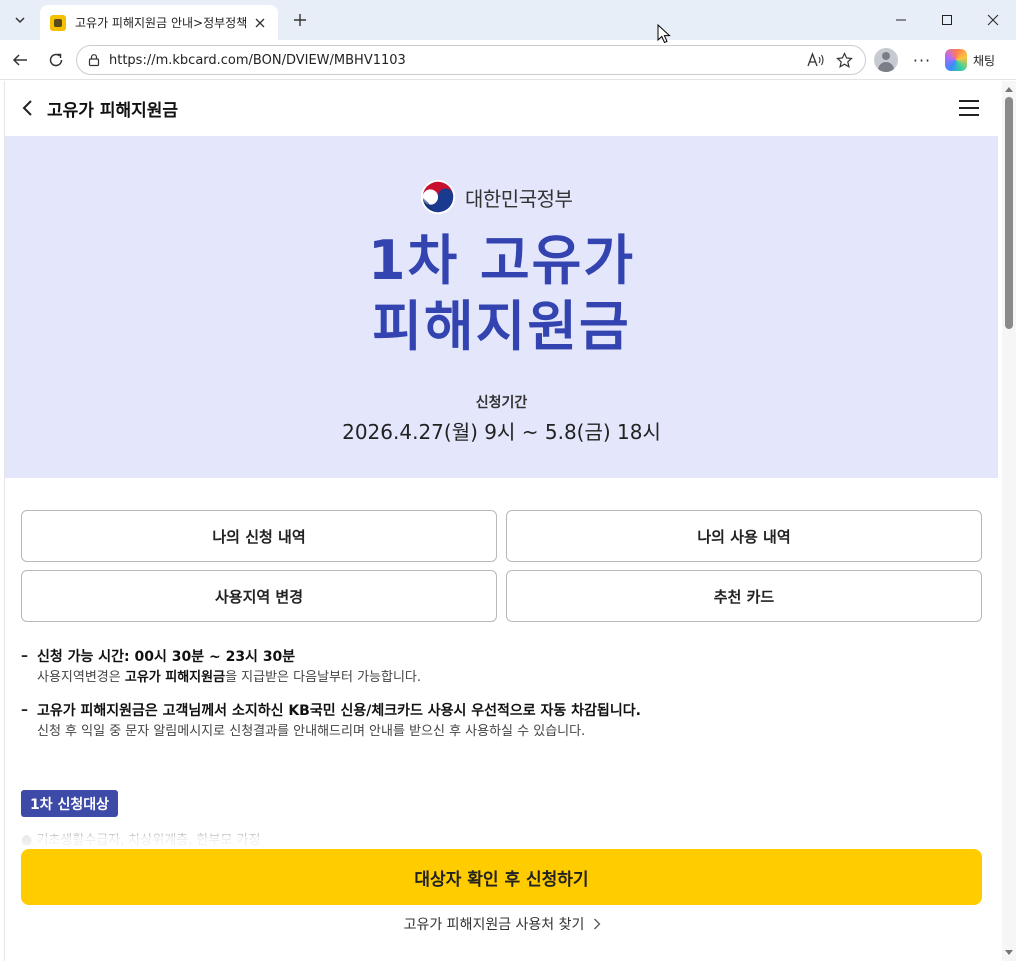  I want to click on scroll-down-arrow, so click(1009, 952).